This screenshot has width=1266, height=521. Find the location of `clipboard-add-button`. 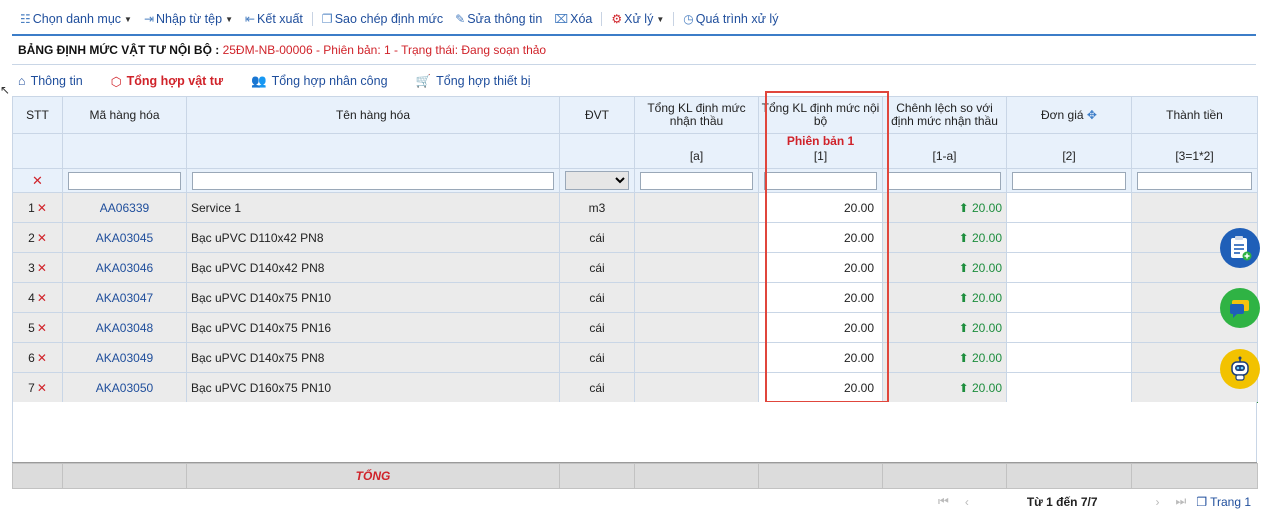

clipboard-add-button is located at coordinates (1240, 248).